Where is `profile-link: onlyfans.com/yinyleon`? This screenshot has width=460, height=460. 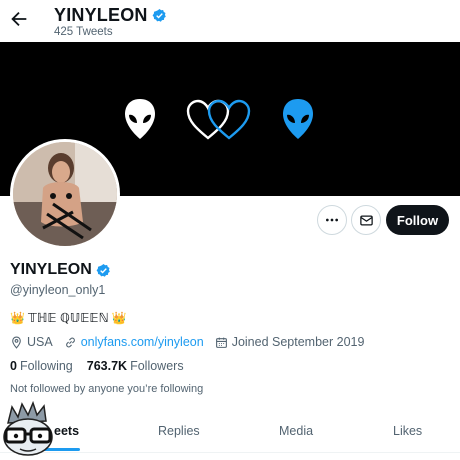 profile-link: onlyfans.com/yinyleon is located at coordinates (134, 342).